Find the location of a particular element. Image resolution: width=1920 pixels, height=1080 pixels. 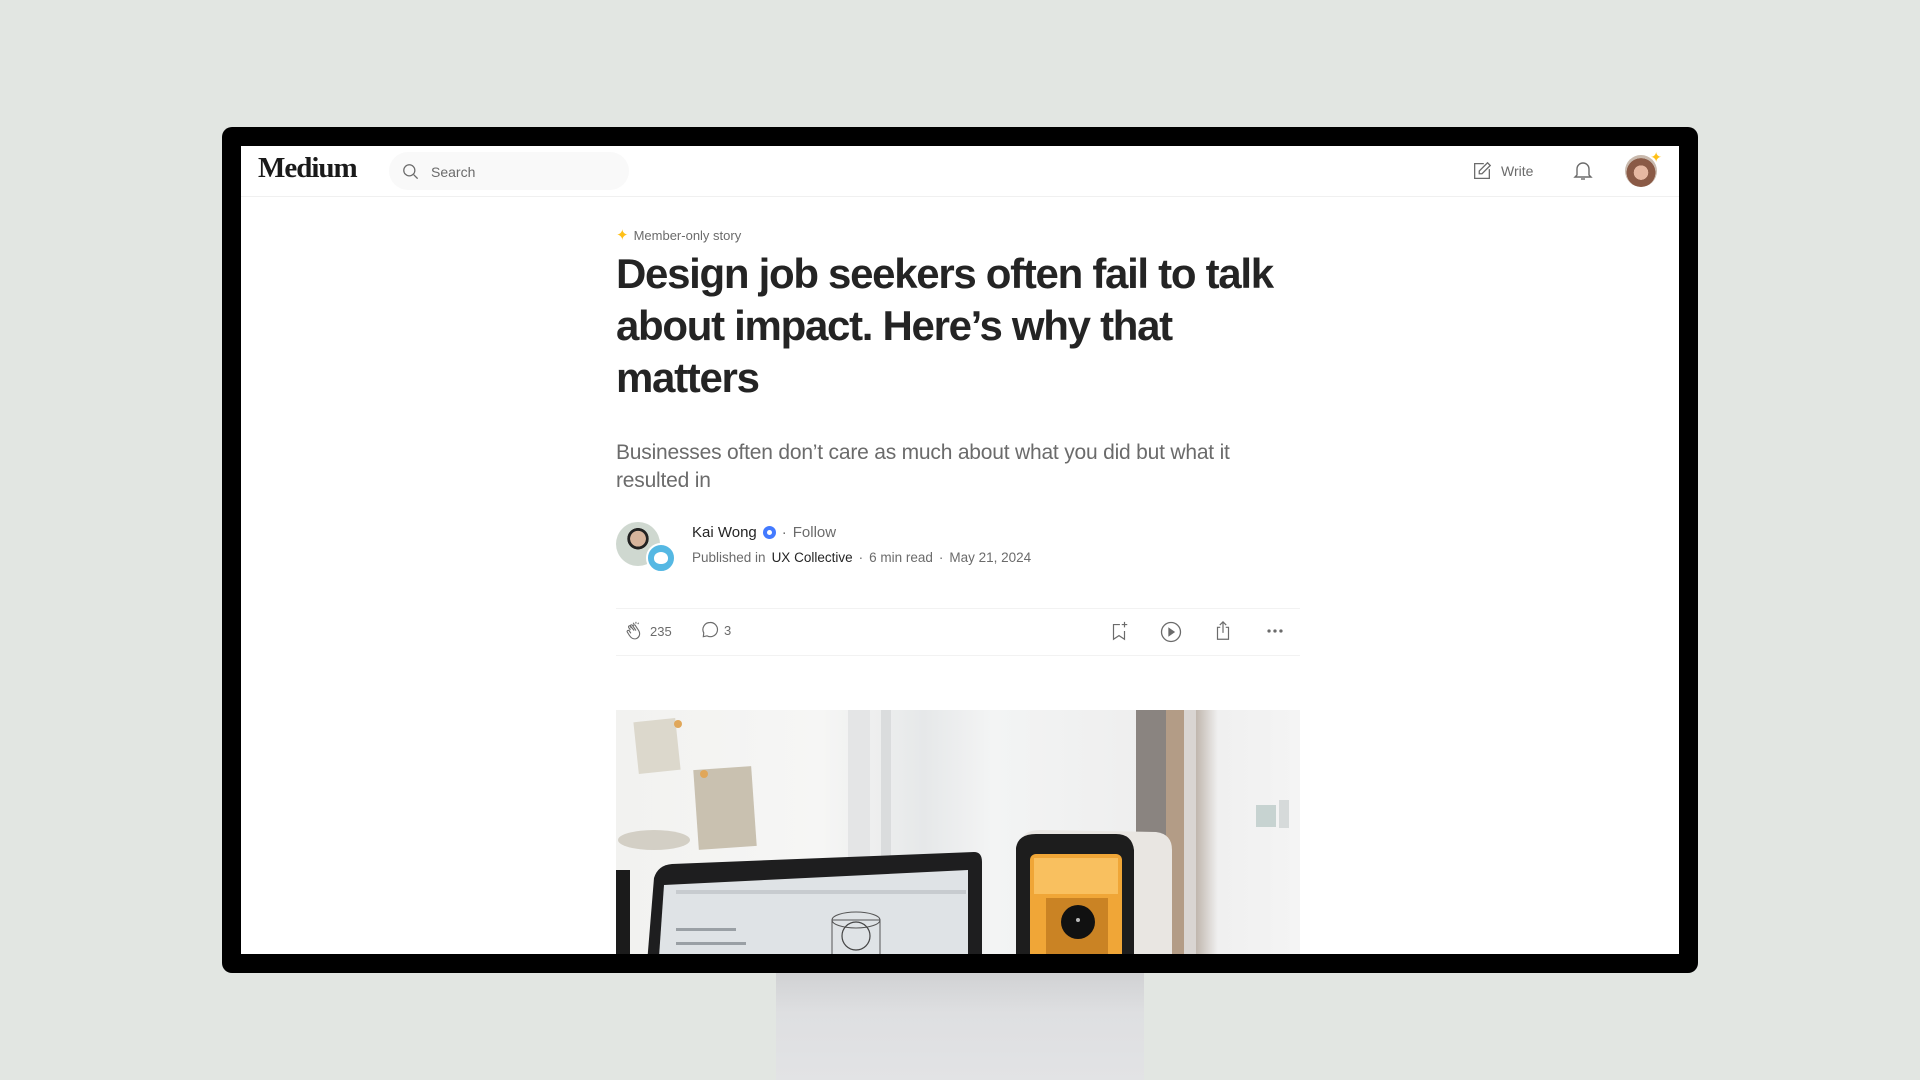

article-hero-image is located at coordinates (958, 832).